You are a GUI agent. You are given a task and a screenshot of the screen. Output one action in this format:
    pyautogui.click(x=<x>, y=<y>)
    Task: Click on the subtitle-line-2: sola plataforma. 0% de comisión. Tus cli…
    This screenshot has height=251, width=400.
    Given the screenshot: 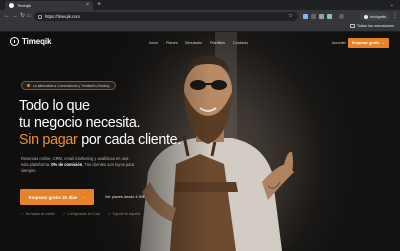 What is the action you would take?
    pyautogui.click(x=77, y=165)
    